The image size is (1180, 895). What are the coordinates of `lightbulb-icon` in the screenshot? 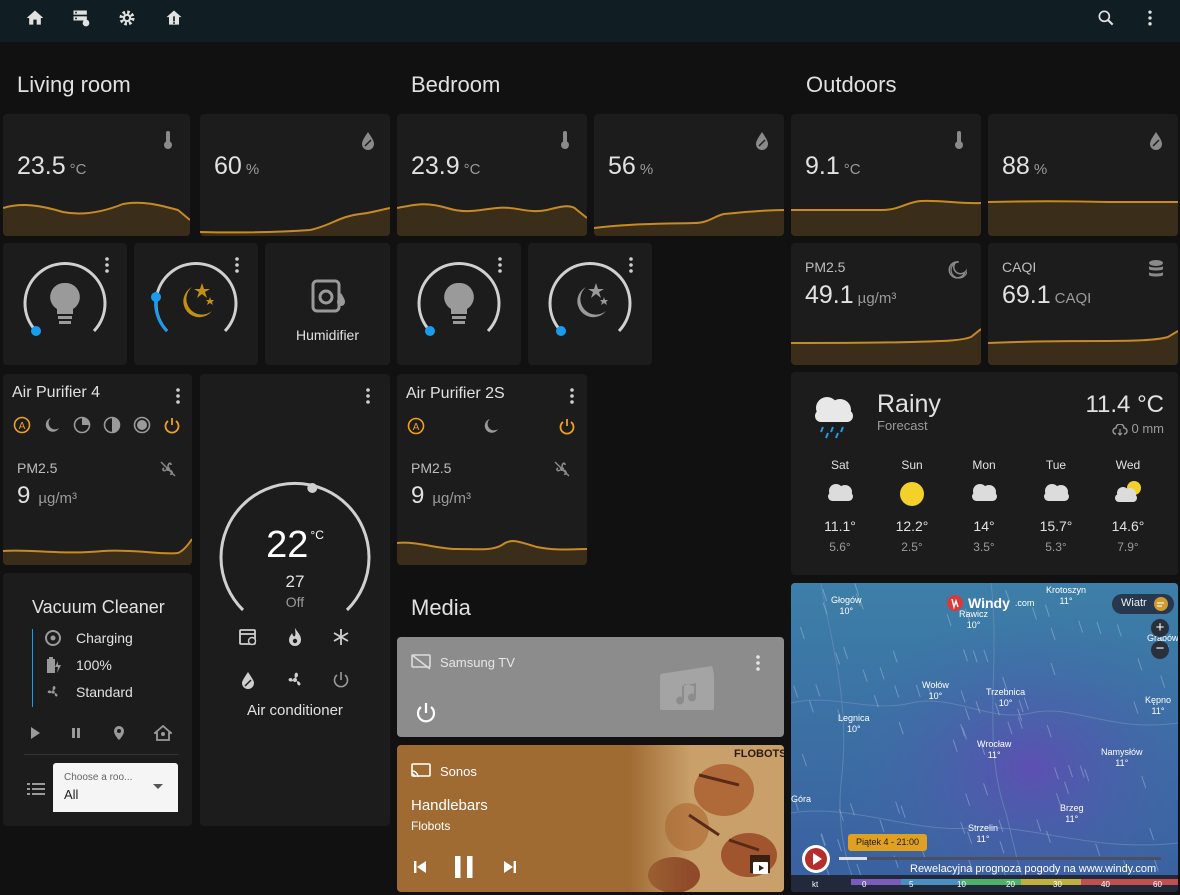 It's located at (459, 303).